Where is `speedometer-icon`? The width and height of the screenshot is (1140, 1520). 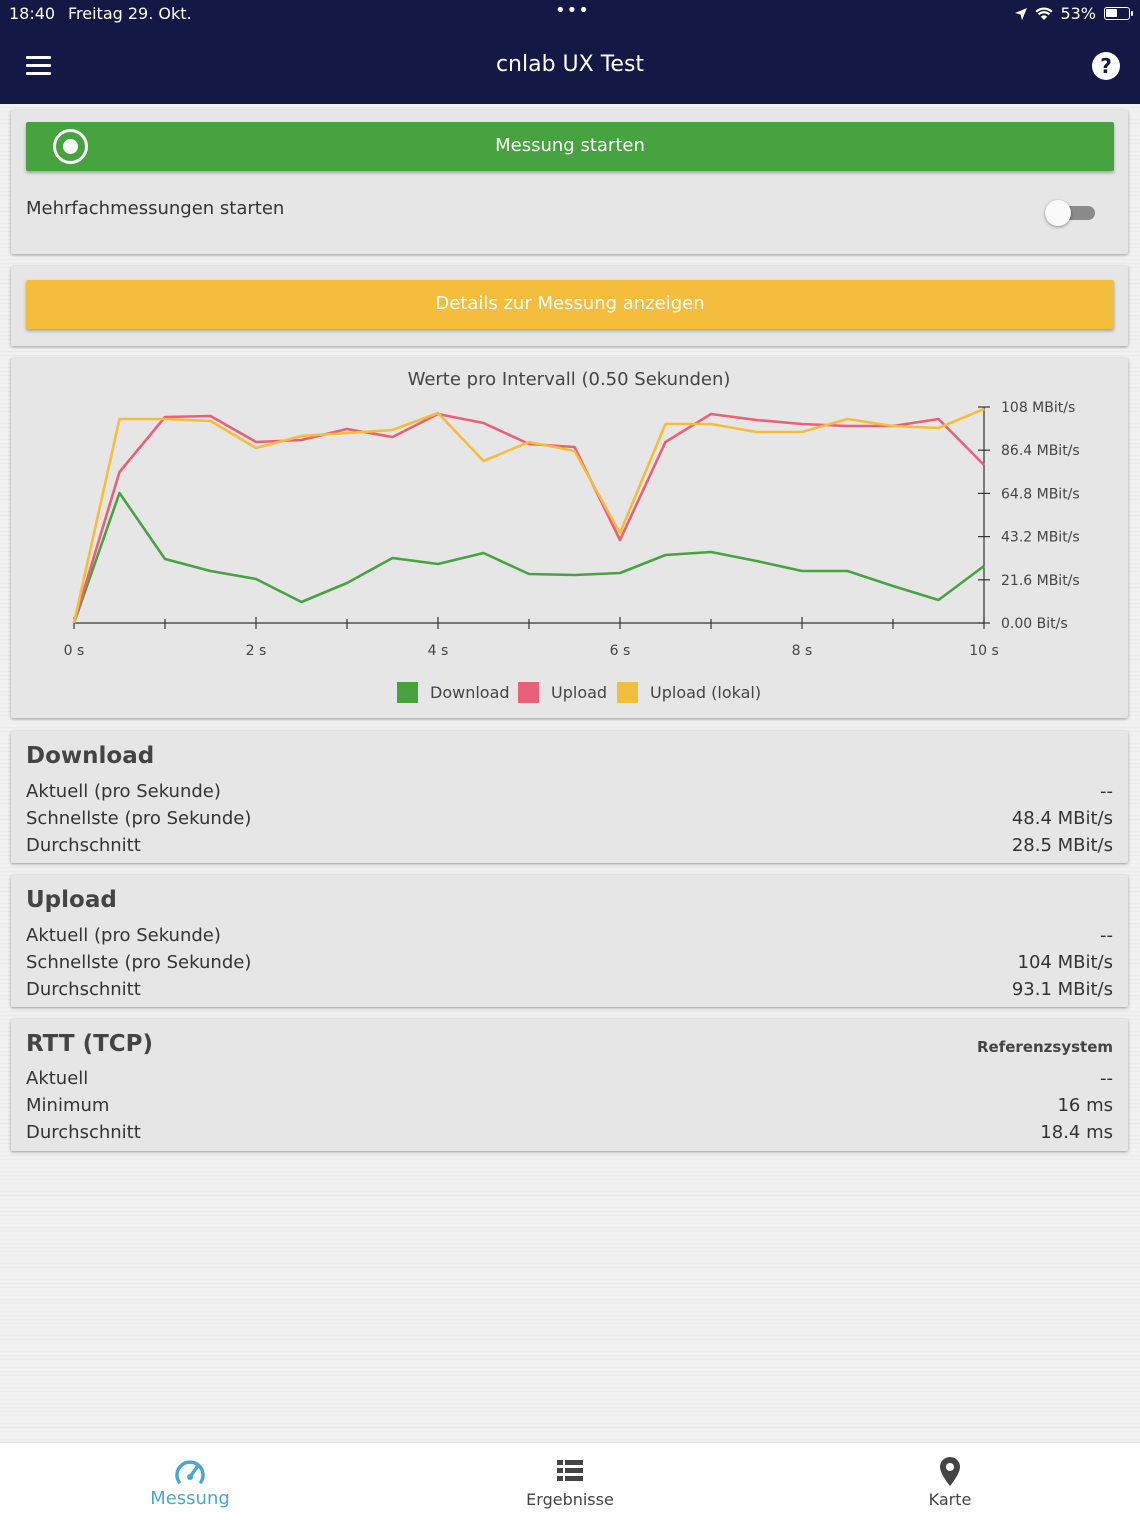 speedometer-icon is located at coordinates (190, 1472).